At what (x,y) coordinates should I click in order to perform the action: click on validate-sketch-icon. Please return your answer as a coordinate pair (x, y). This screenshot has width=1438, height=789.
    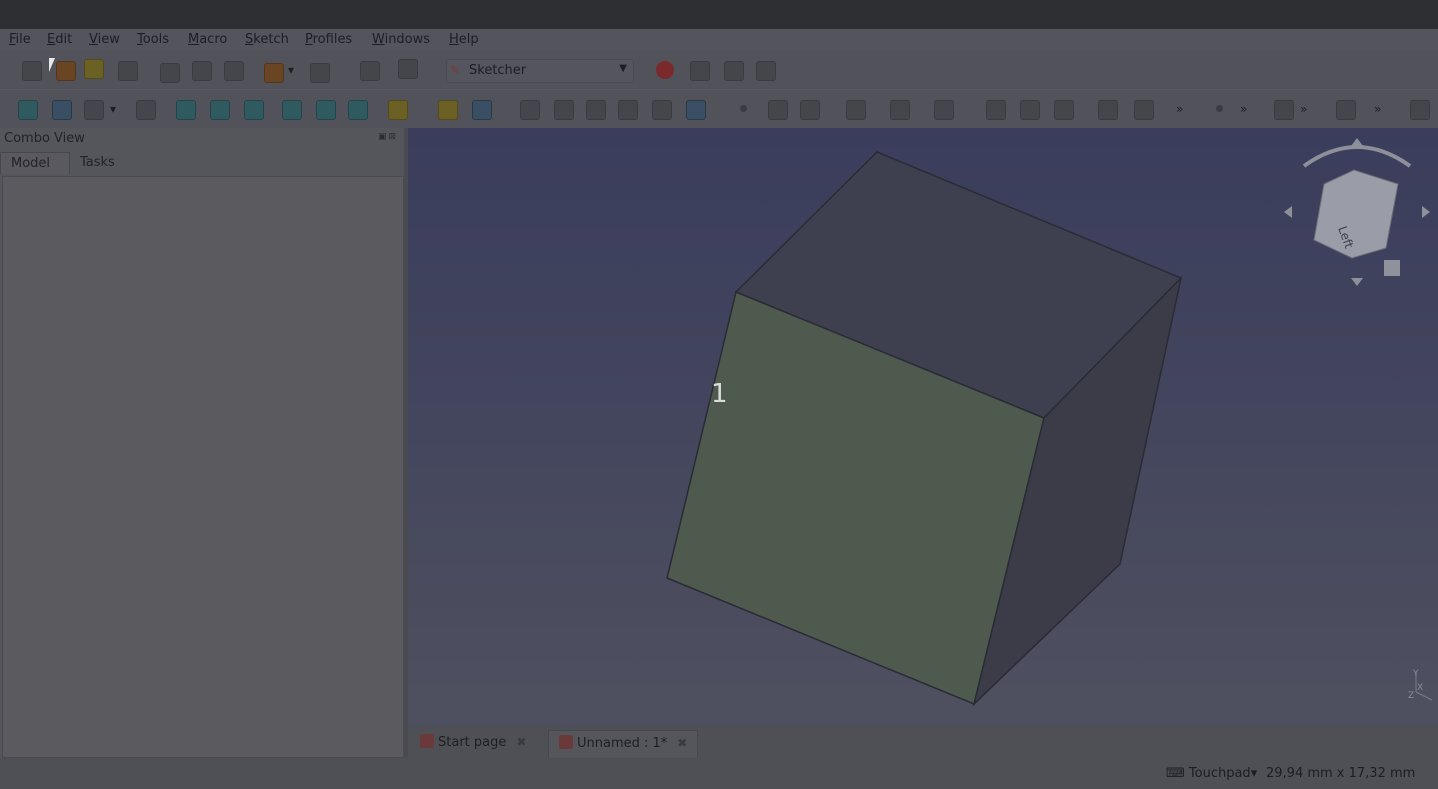
    Looking at the image, I should click on (696, 110).